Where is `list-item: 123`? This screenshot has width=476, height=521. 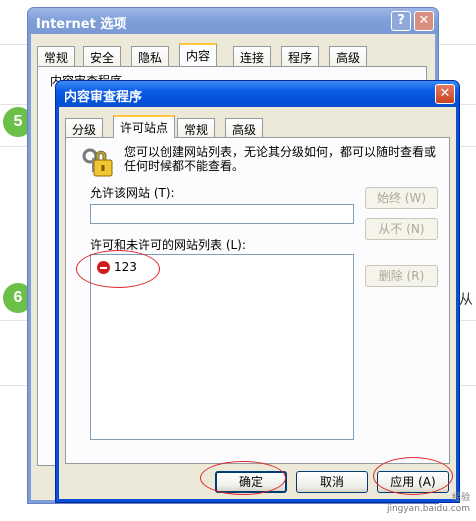 list-item: 123 is located at coordinates (117, 267).